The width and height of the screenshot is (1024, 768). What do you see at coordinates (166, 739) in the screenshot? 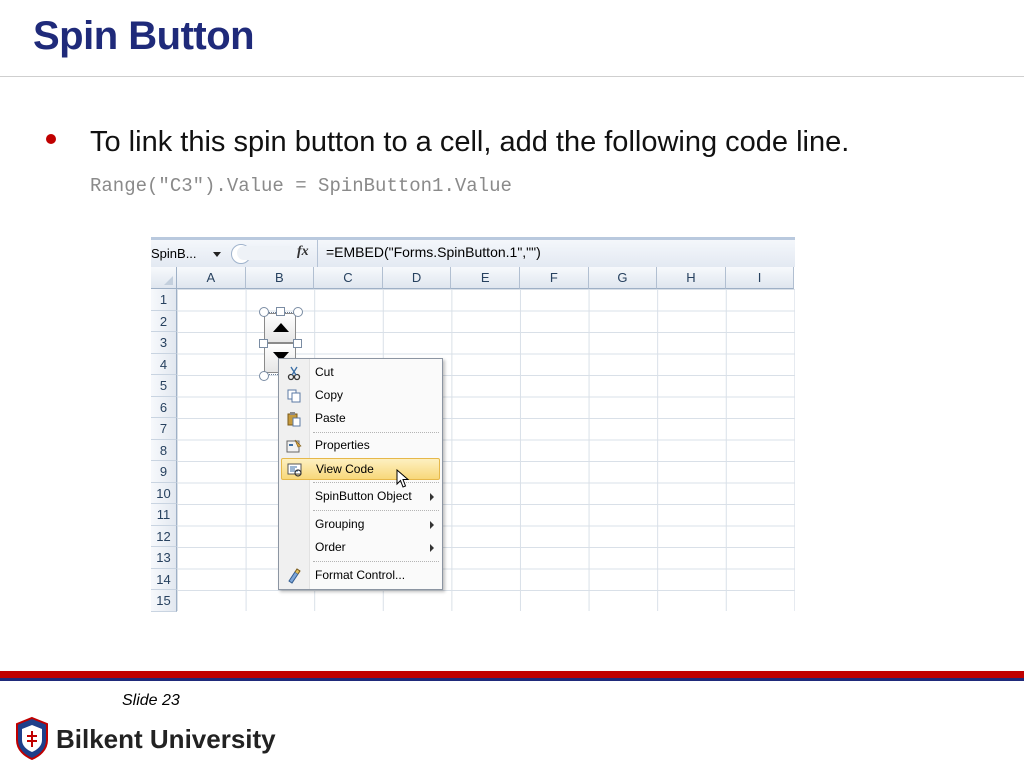
I see `university-name: Bilkent University` at bounding box center [166, 739].